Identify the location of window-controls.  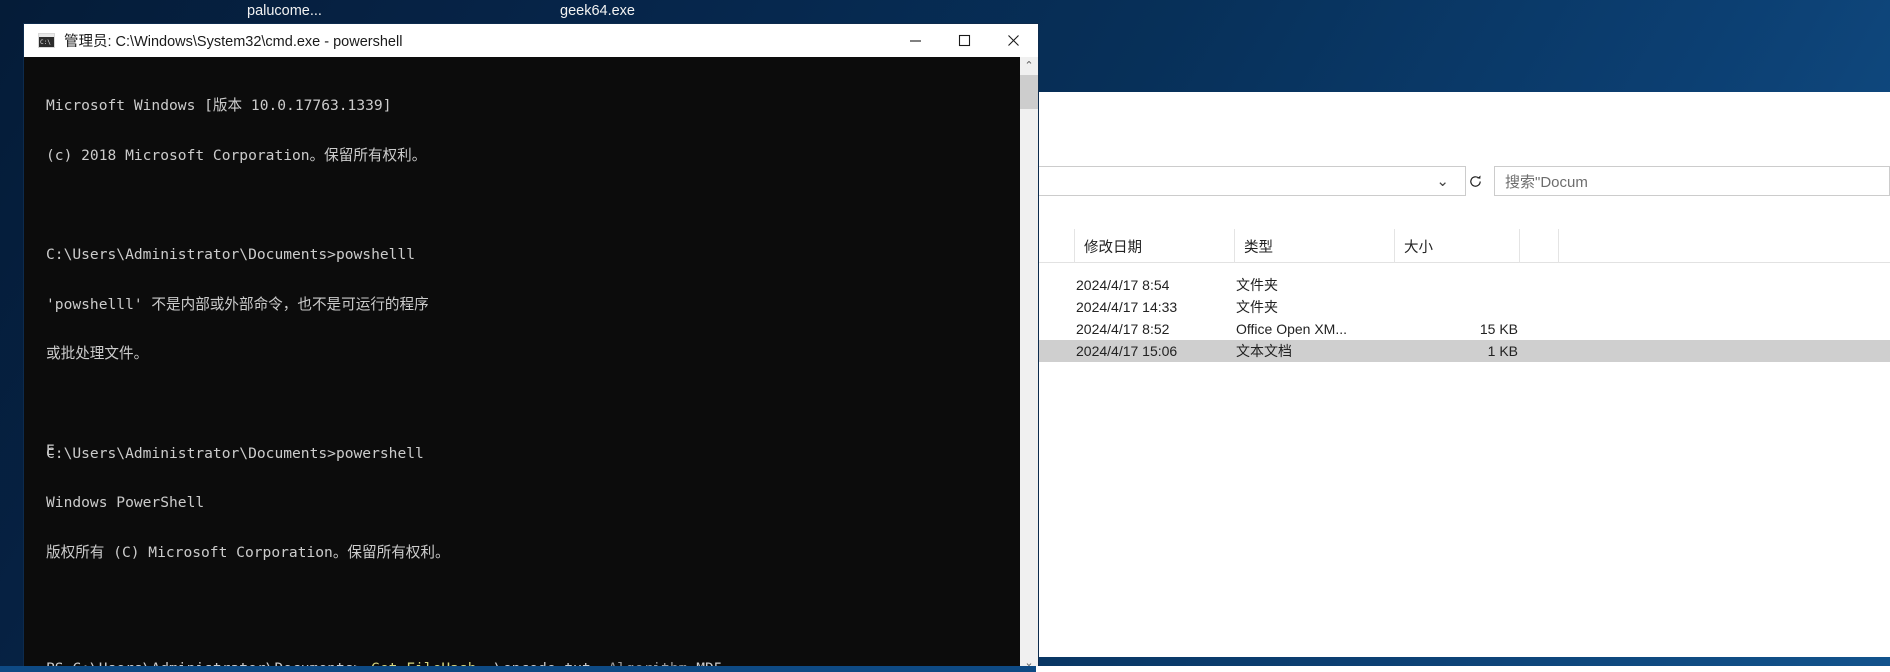
(964, 40).